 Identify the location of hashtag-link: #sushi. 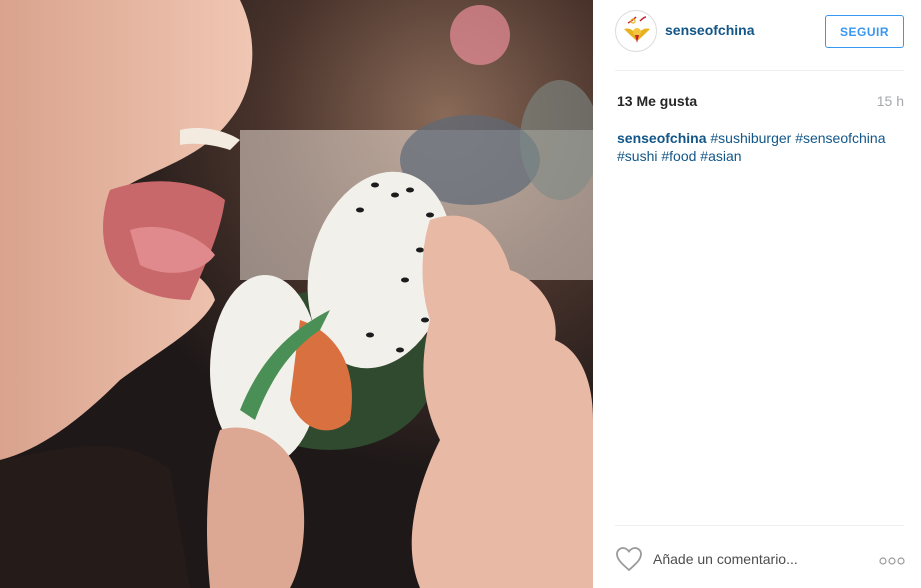
(637, 156).